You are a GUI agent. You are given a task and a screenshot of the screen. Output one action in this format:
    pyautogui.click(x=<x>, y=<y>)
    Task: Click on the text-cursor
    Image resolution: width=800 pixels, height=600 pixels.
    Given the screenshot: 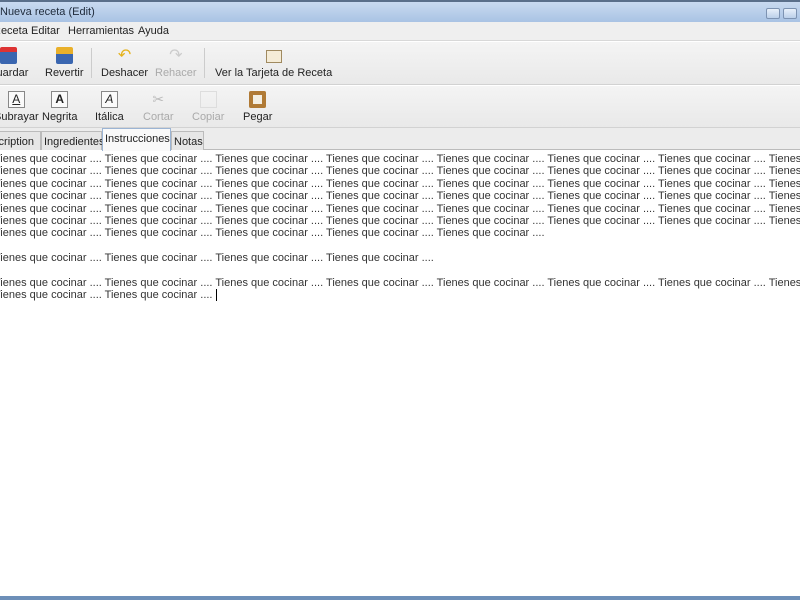 What is the action you would take?
    pyautogui.click(x=216, y=295)
    